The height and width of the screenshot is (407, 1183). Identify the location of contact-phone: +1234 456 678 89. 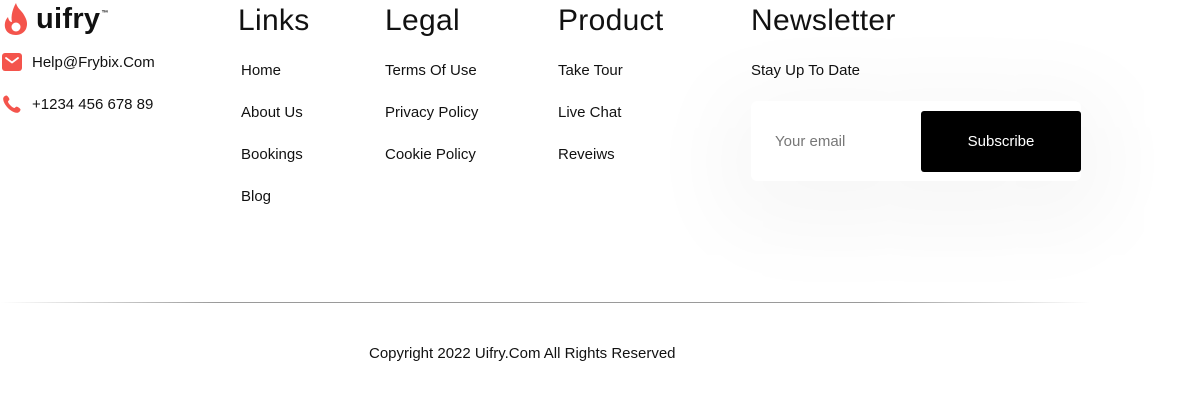
(77, 104).